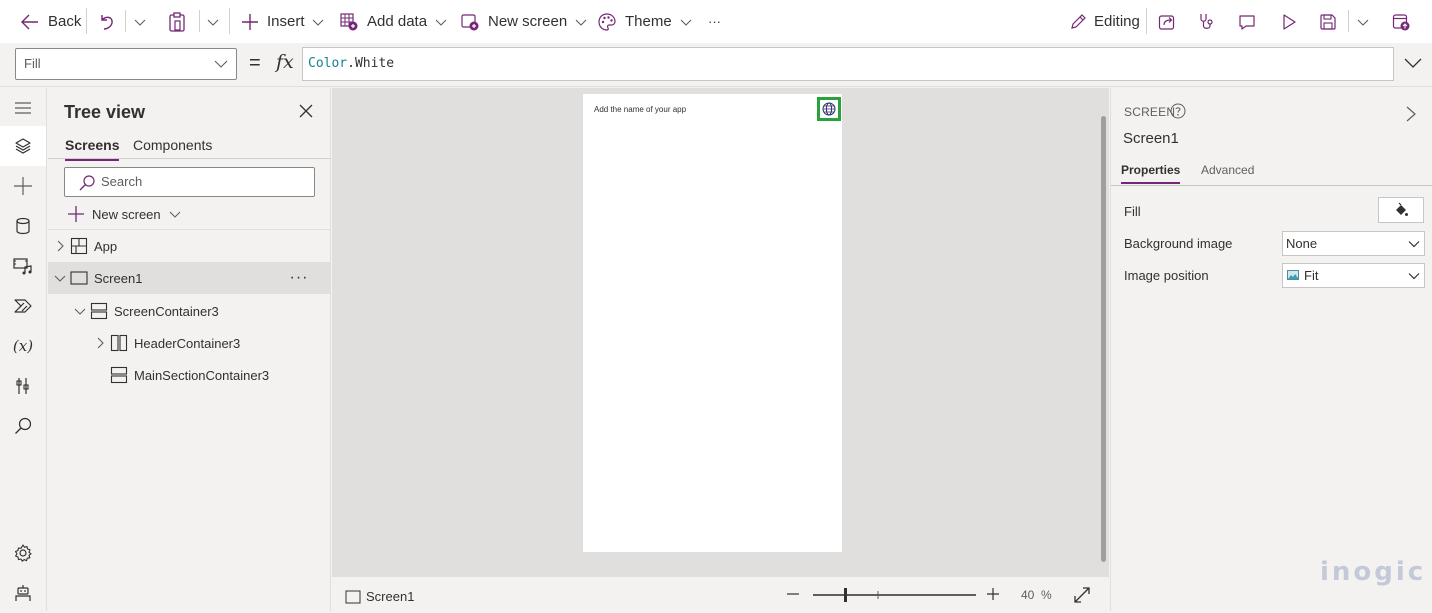 This screenshot has height=613, width=1432. What do you see at coordinates (349, 22) in the screenshot?
I see `table-add-icon` at bounding box center [349, 22].